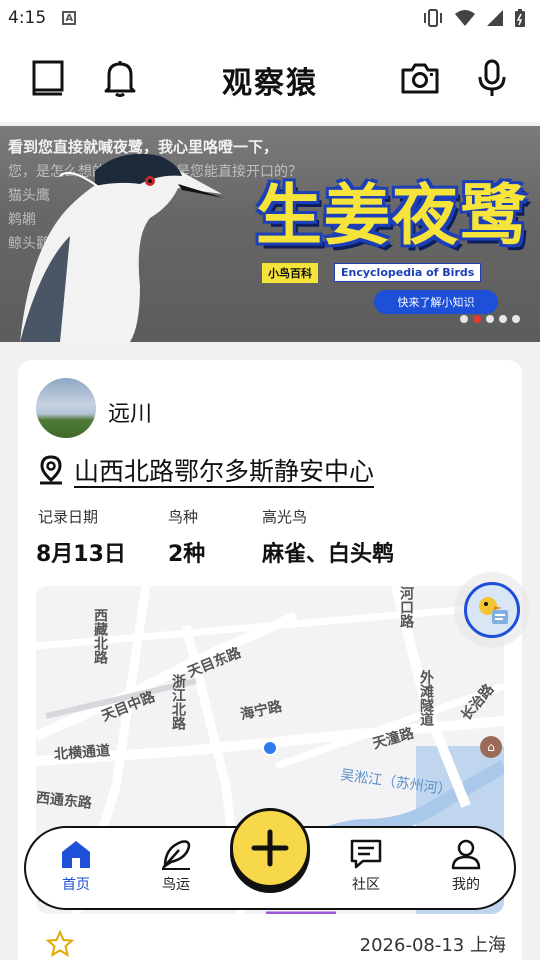 The image size is (540, 960). I want to click on profile-icon, so click(466, 854).